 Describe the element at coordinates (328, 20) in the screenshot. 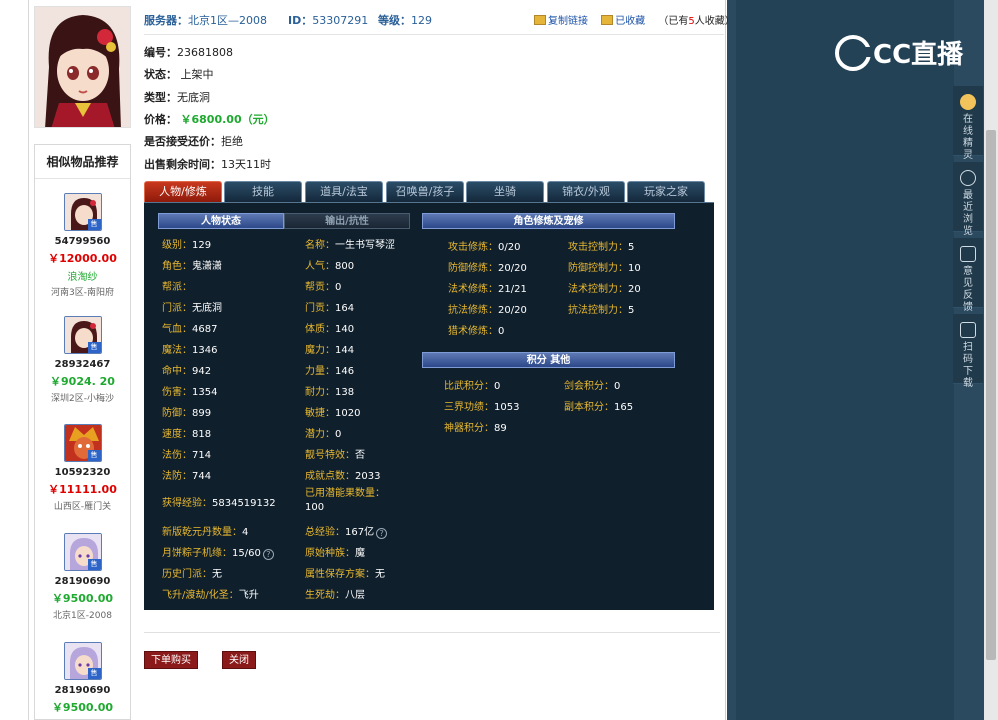

I see `id-info: ID：53307291` at that location.